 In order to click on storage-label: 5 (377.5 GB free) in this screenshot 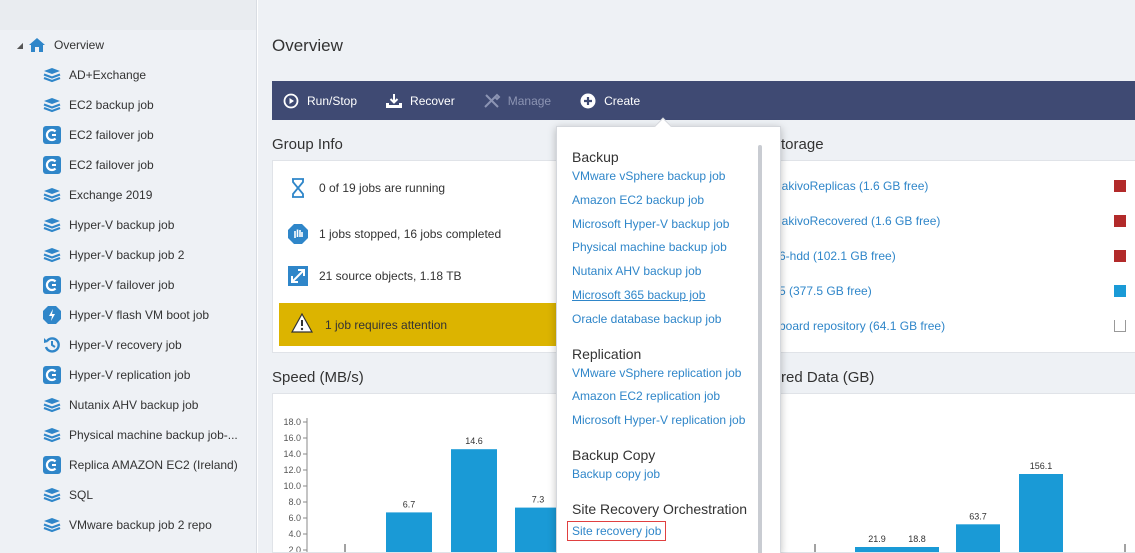, I will do `click(825, 291)`.